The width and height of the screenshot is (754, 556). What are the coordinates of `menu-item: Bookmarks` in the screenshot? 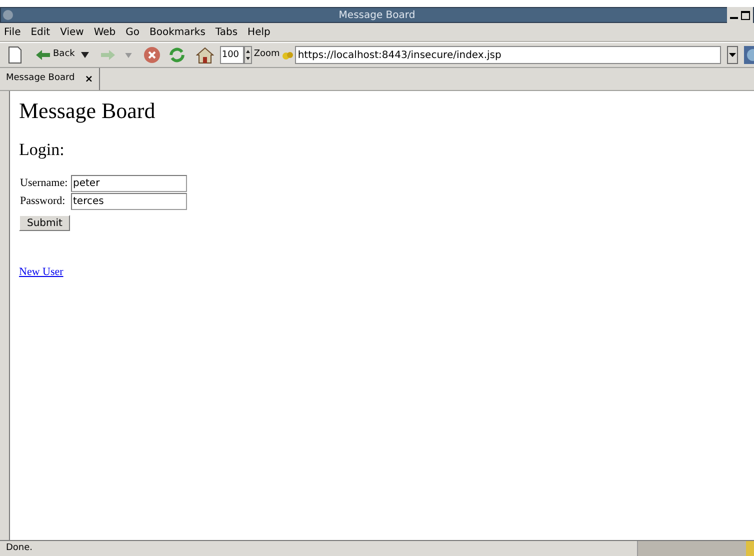 It's located at (178, 32).